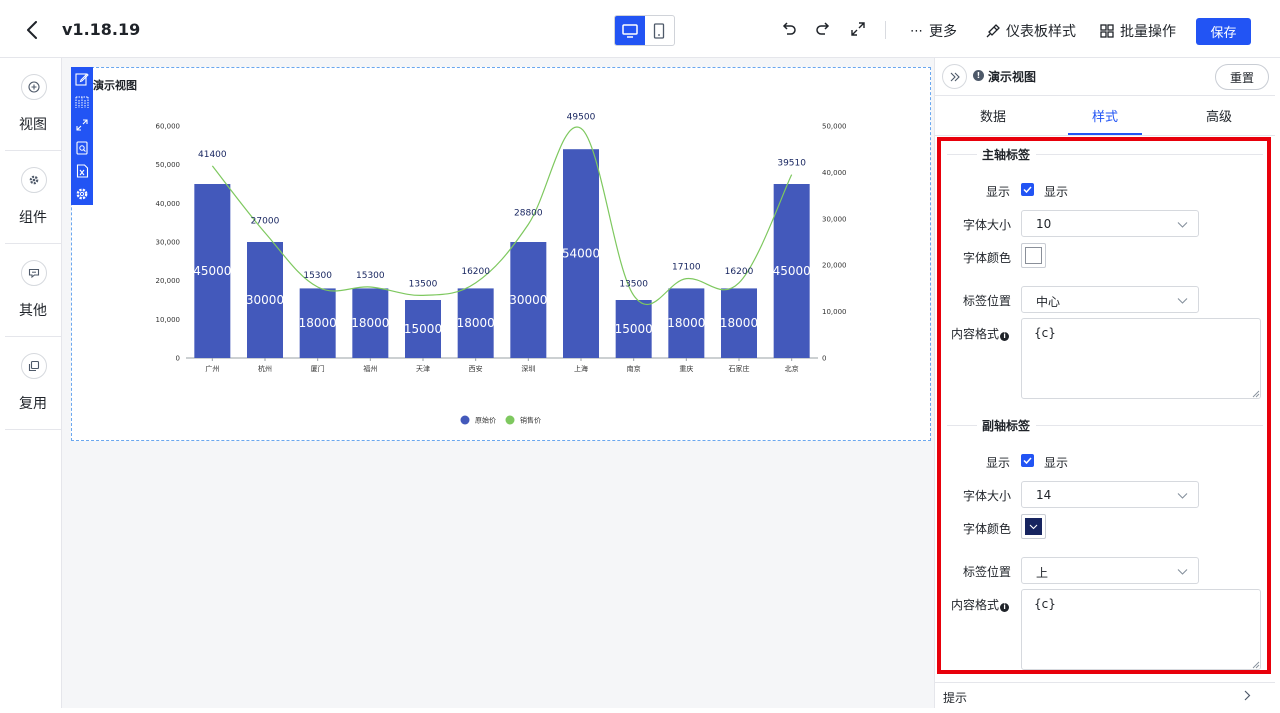  I want to click on panel-tabs: 数据 样式 高级, so click(1105, 116).